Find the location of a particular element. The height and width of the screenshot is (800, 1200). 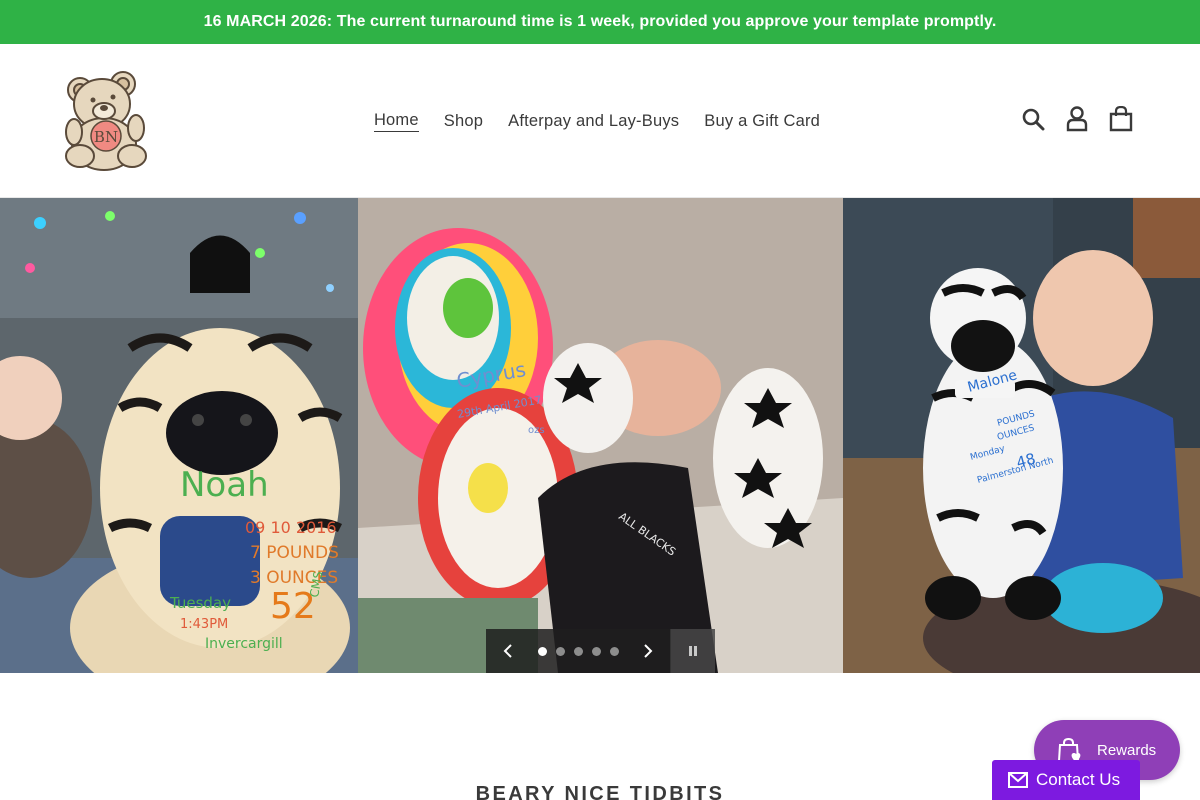

embroidery-date: 09 10 2016 is located at coordinates (291, 527).